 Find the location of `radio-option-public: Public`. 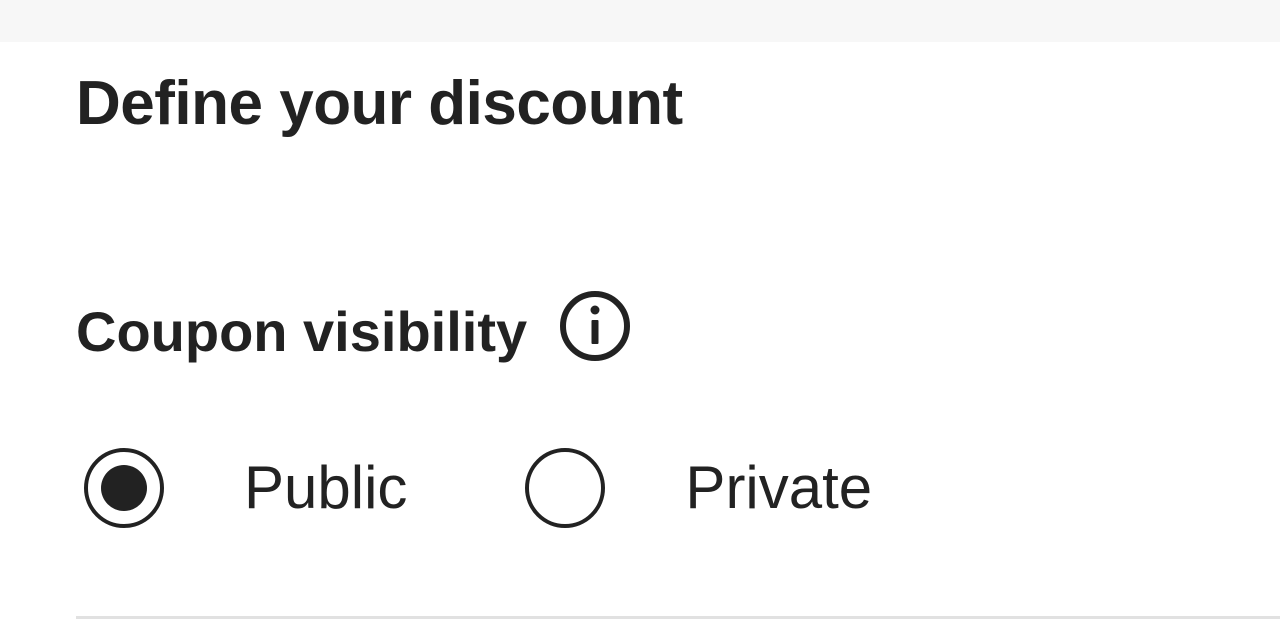

radio-option-public: Public is located at coordinates (245, 488).